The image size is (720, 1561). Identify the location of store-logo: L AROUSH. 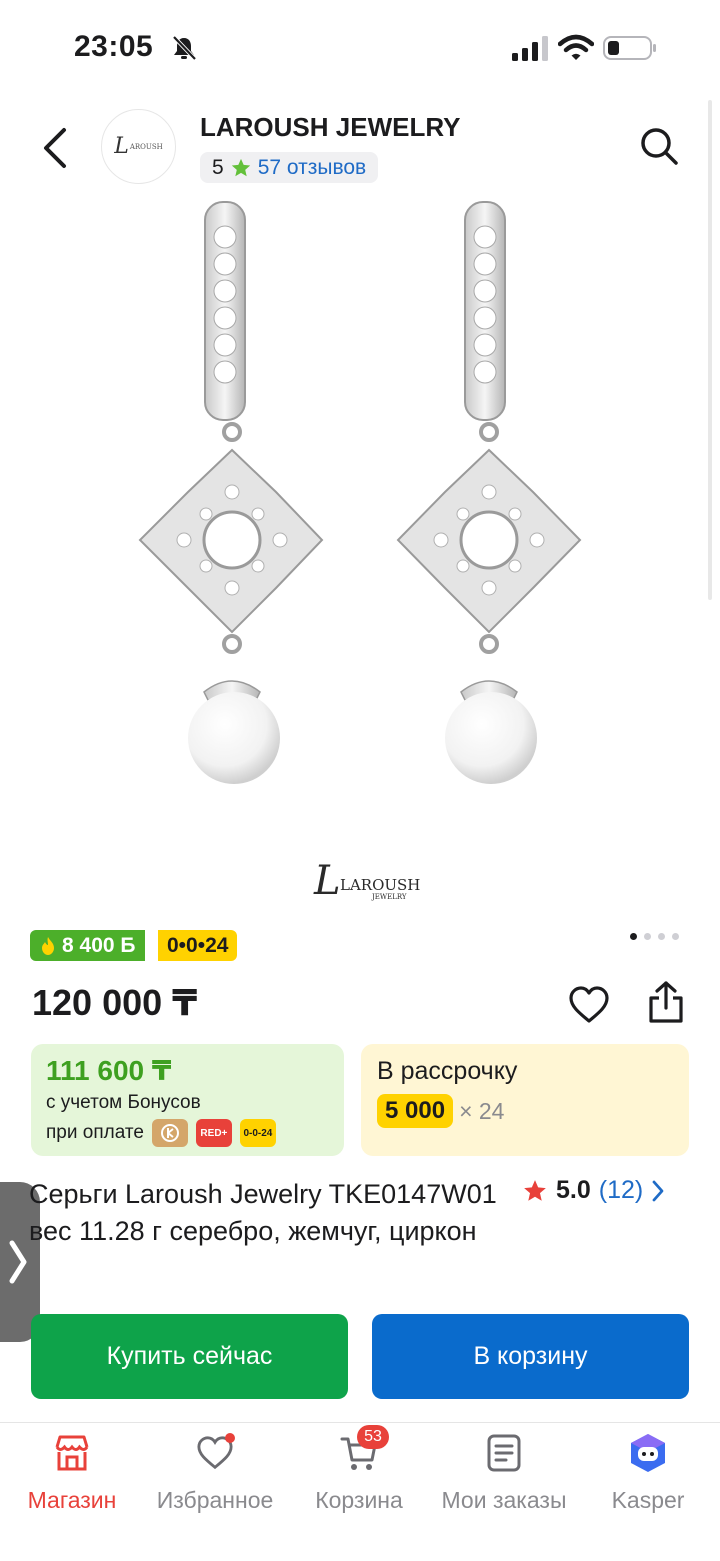
(138, 146).